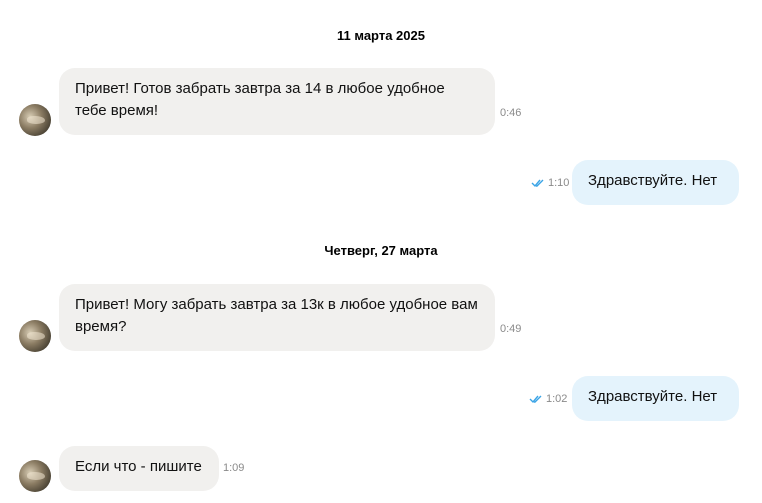 The width and height of the screenshot is (762, 503). I want to click on incoming-message-bubble: Если что - пишите, so click(139, 468).